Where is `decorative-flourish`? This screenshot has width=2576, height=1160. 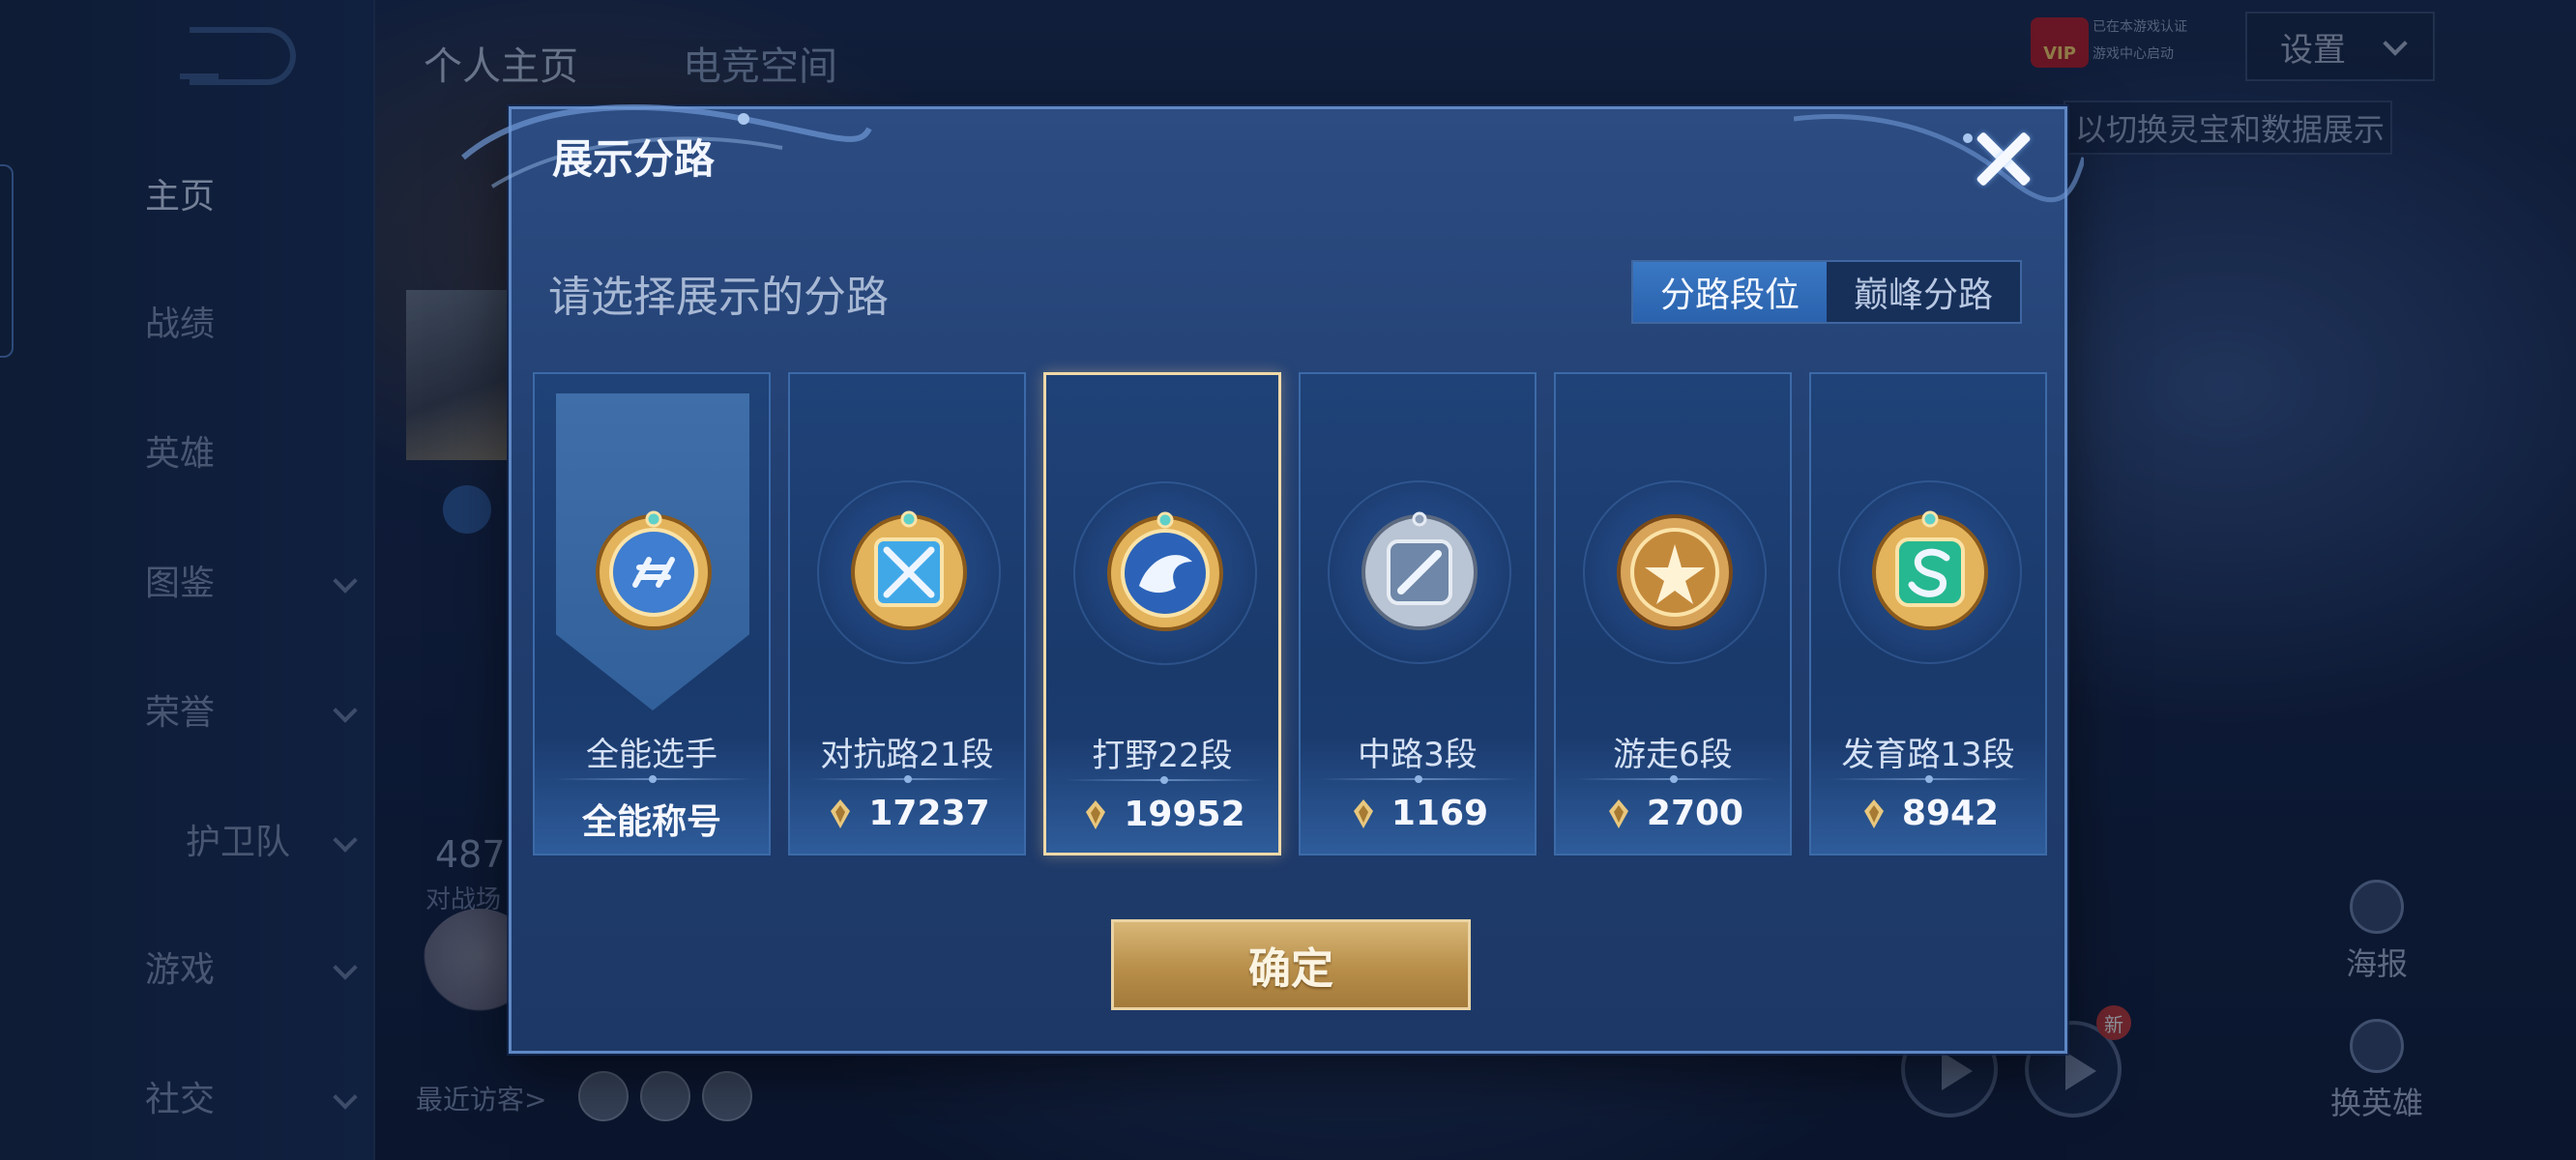 decorative-flourish is located at coordinates (1939, 159).